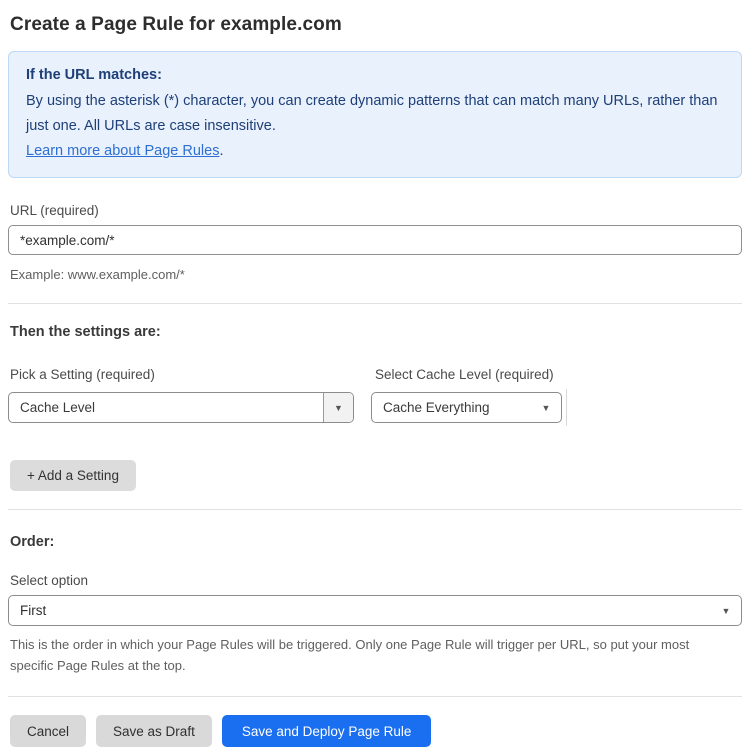  I want to click on setting-dropdown: Cache Level ▼, so click(181, 407).